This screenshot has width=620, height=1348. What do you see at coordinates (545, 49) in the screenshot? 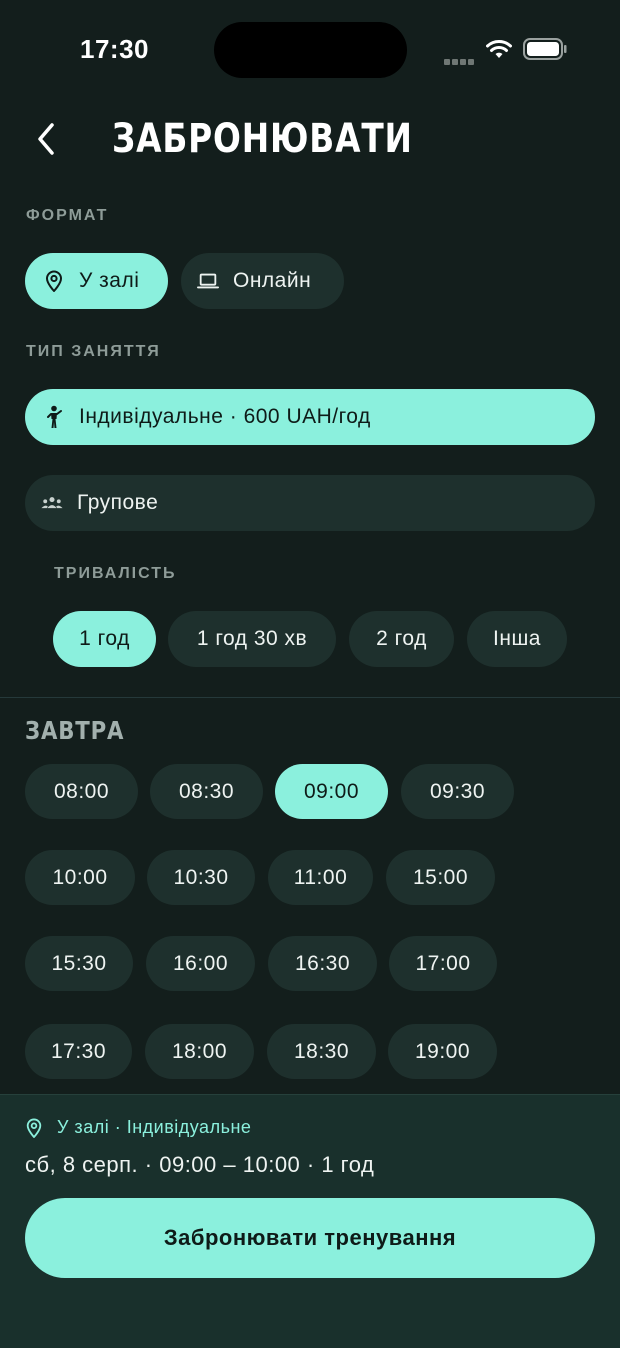
I see `battery-icon` at bounding box center [545, 49].